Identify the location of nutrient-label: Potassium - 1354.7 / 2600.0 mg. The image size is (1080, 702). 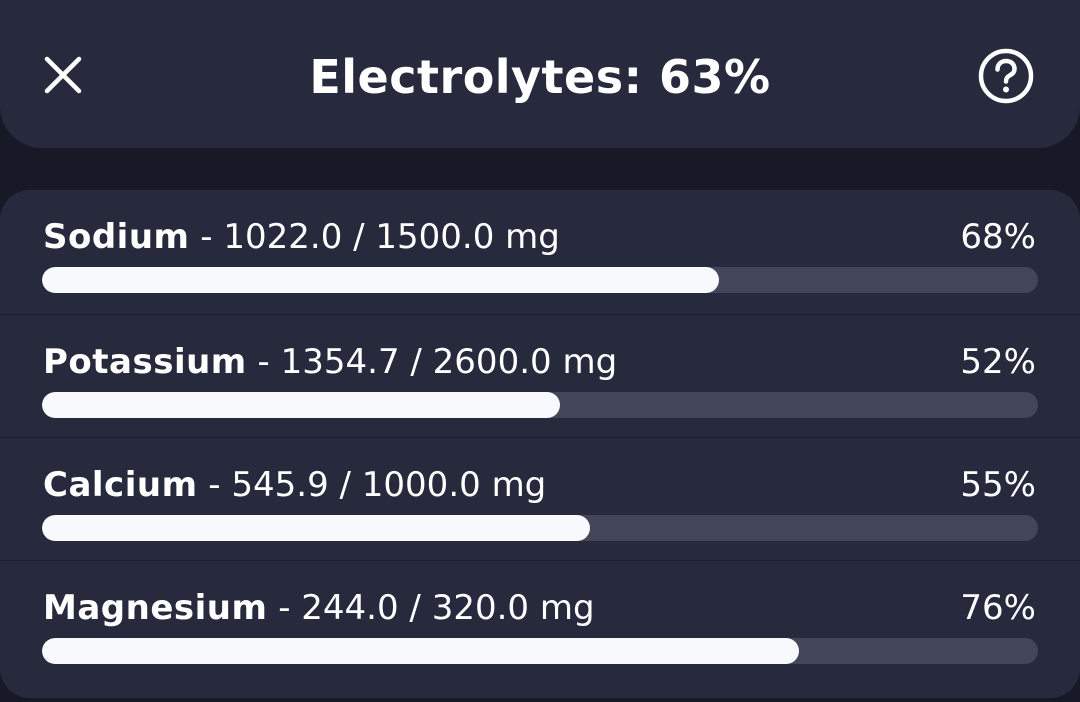
(330, 362).